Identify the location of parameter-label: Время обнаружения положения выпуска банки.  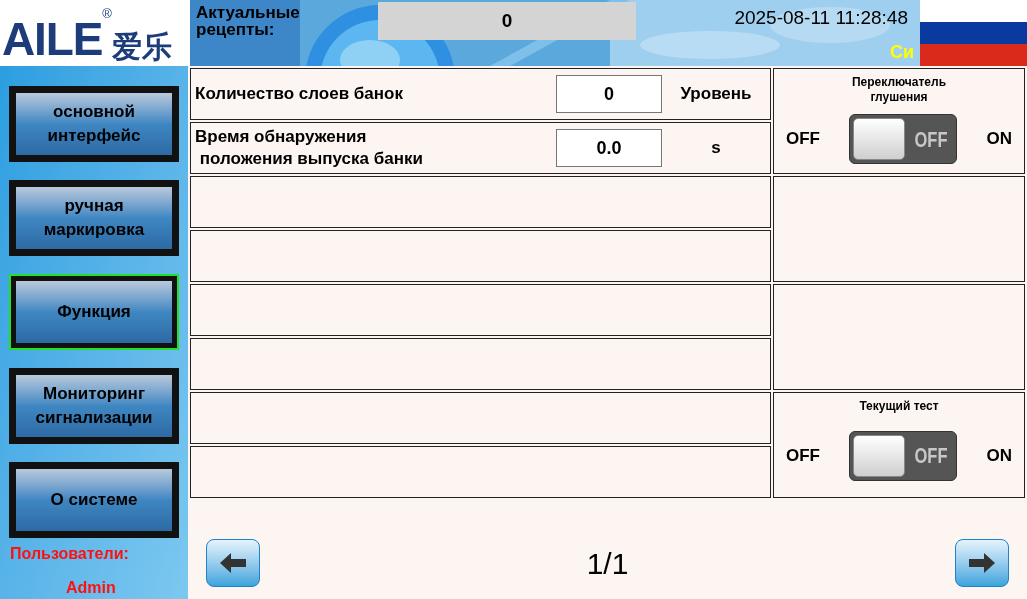
(309, 148).